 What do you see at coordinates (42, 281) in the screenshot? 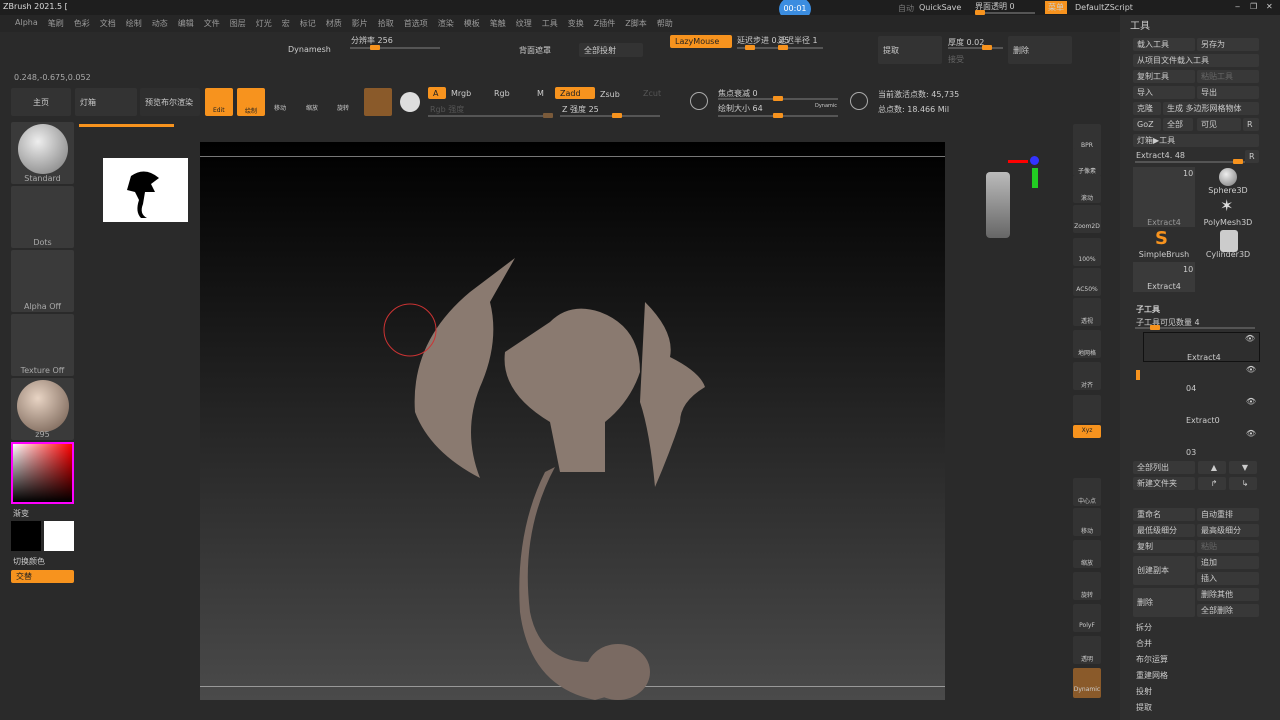
I see `alpha-selector: Alpha Off` at bounding box center [42, 281].